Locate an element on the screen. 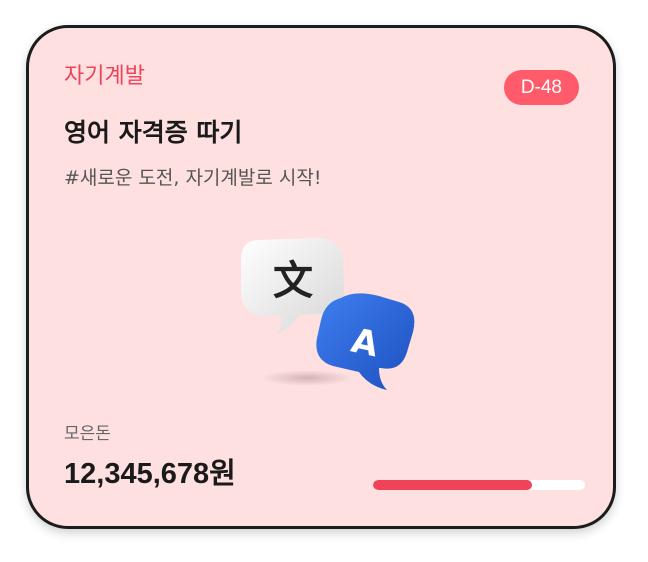 The image size is (648, 562). progress-fill is located at coordinates (452, 485).